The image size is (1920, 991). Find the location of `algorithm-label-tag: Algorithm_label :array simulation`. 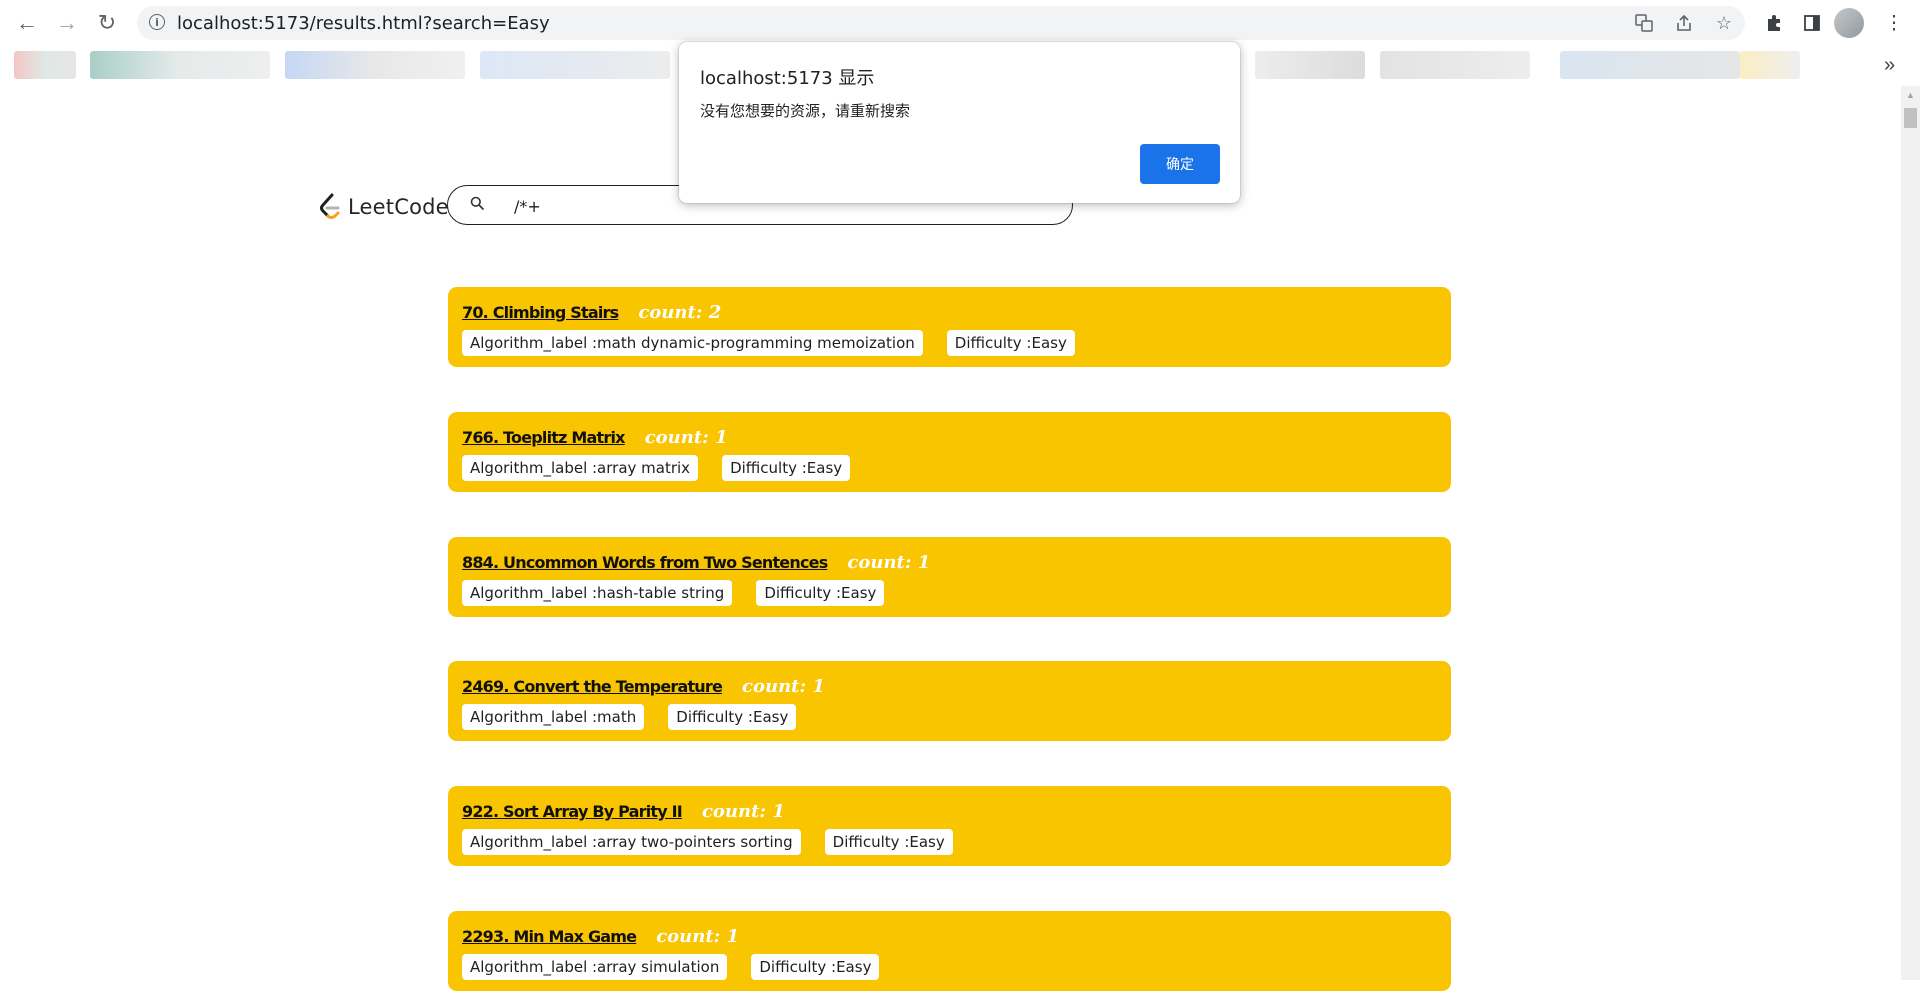

algorithm-label-tag: Algorithm_label :array simulation is located at coordinates (595, 967).